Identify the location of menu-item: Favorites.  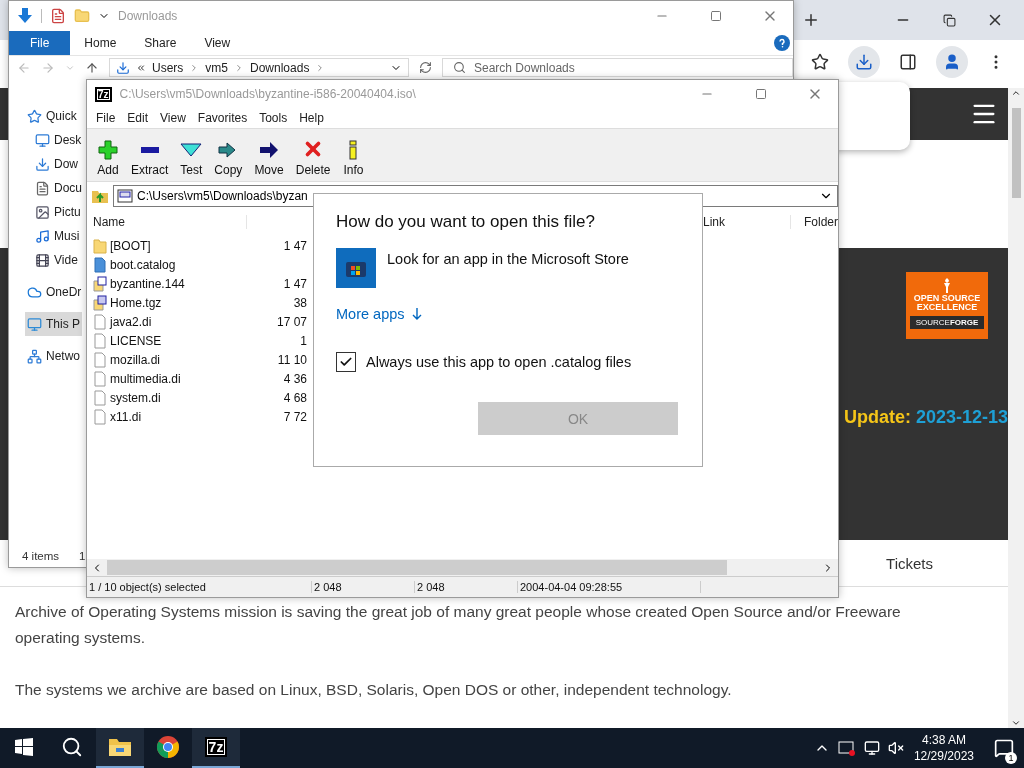
(222, 118).